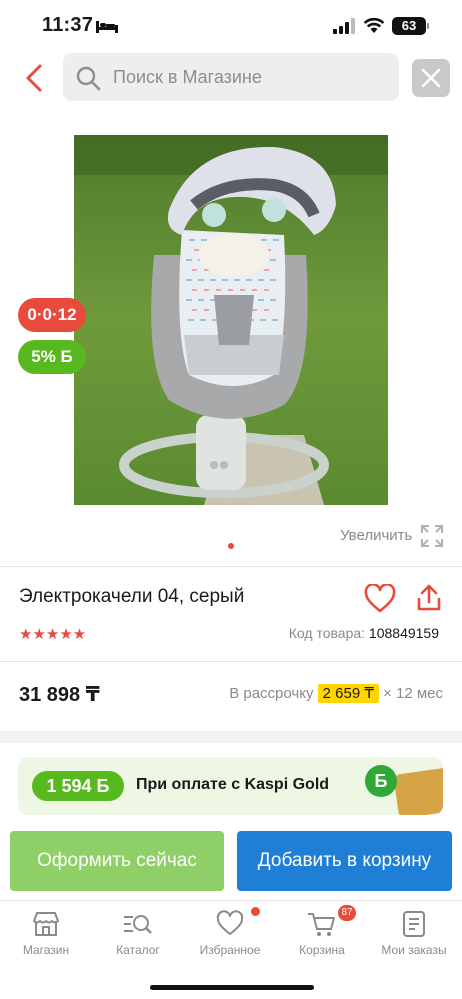  Describe the element at coordinates (413, 693) in the screenshot. I see `installment-term: × 12 мес` at that location.